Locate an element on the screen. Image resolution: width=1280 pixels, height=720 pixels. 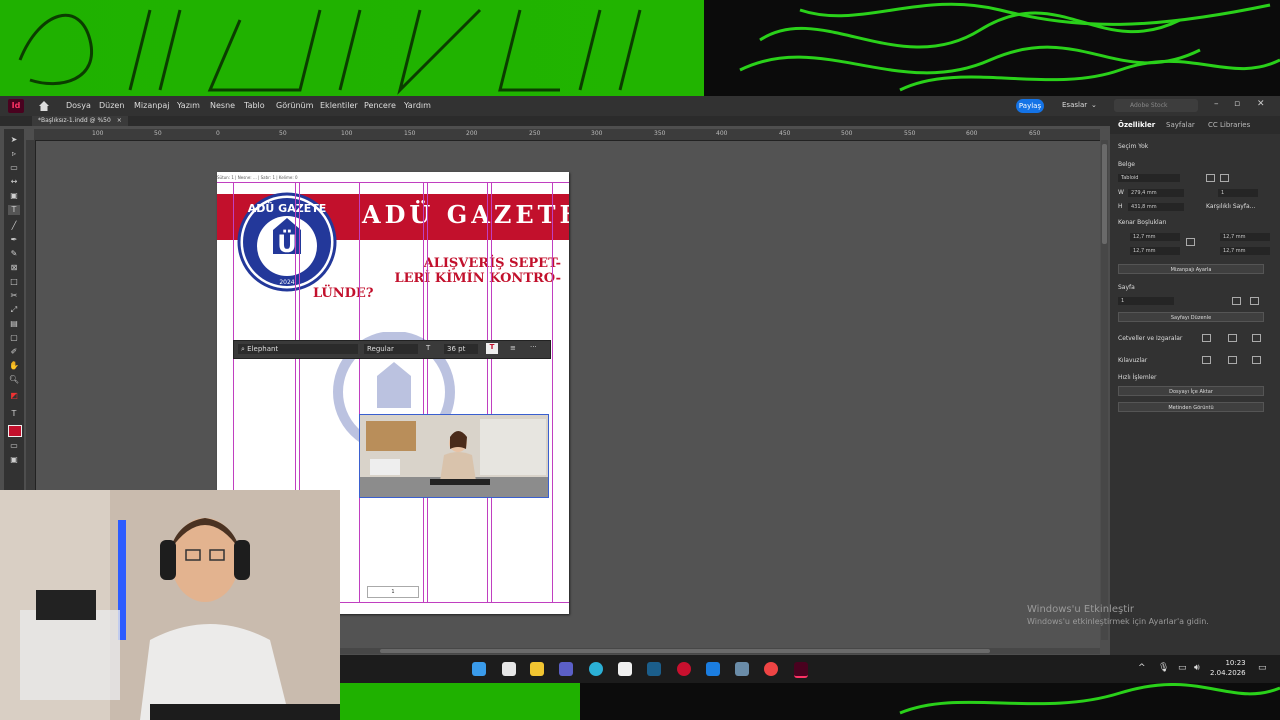
tab-properties: Özellikler is located at coordinates (1136, 125).